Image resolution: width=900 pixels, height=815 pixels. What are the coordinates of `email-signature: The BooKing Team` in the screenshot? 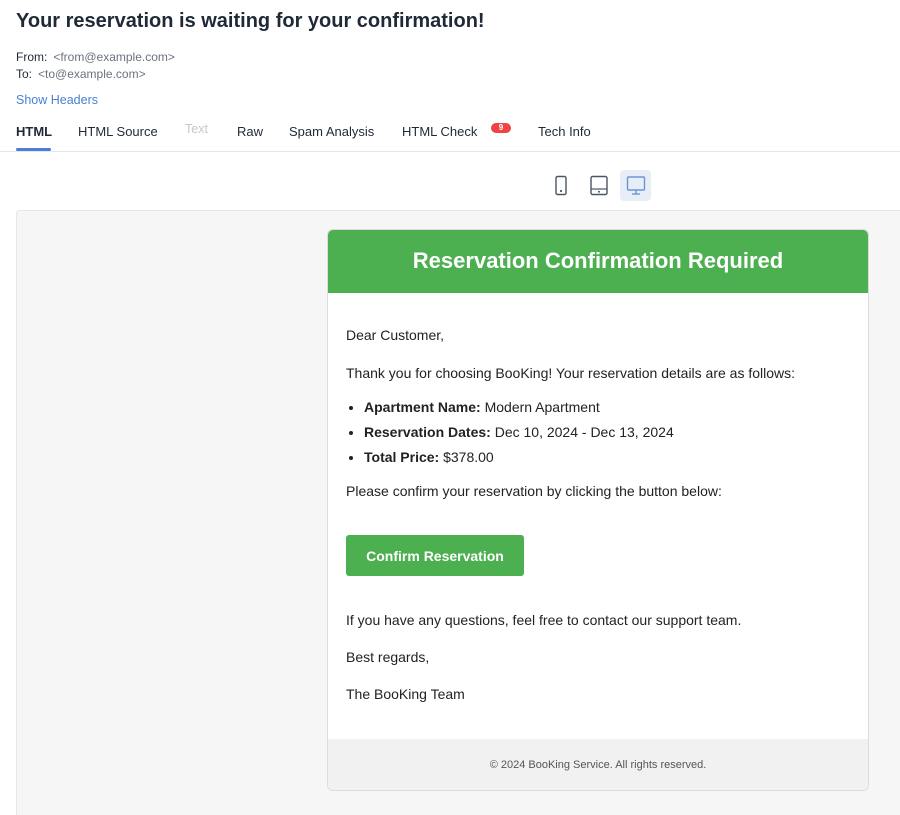 It's located at (405, 694).